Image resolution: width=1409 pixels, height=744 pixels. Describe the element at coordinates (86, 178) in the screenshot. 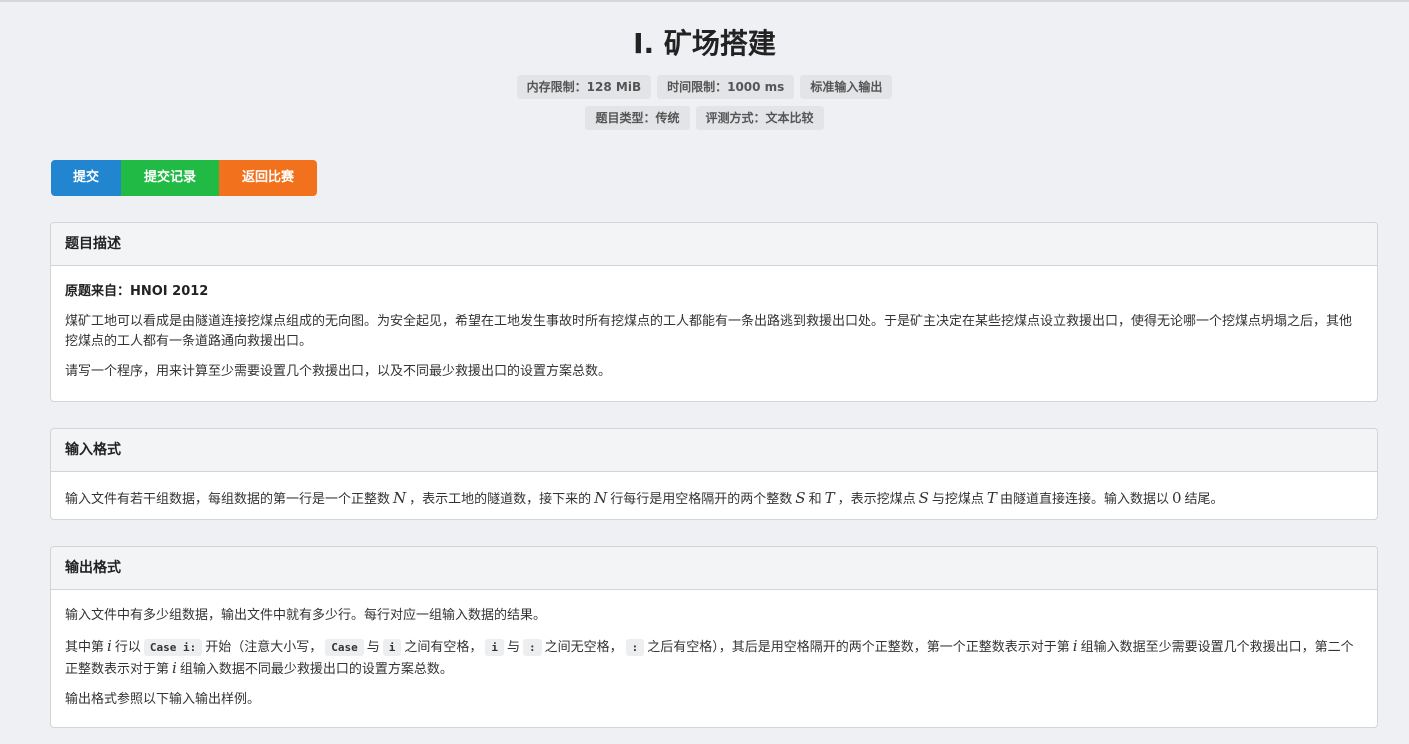

I see `submit-button: 提交` at that location.